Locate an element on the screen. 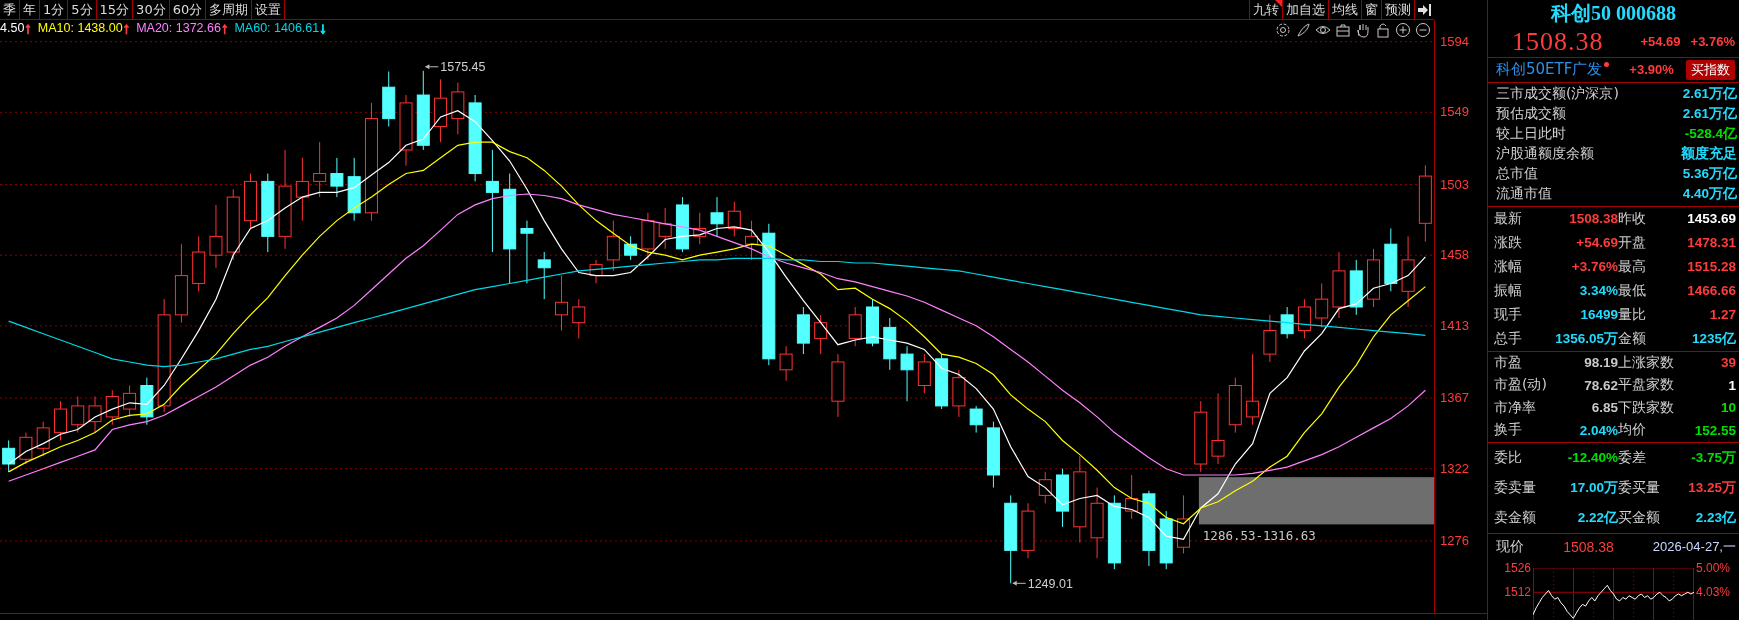  field-label: 平盘家数 is located at coordinates (1646, 385).